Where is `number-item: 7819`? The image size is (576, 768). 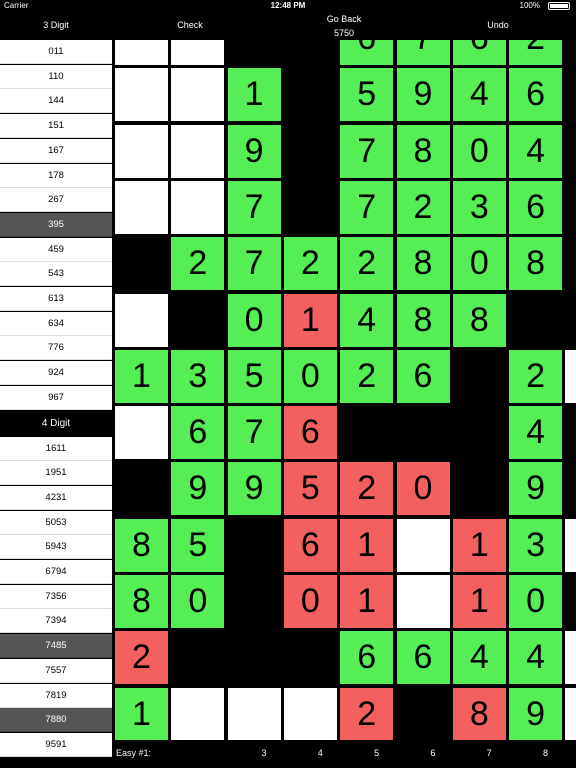
number-item: 7819 is located at coordinates (56, 695).